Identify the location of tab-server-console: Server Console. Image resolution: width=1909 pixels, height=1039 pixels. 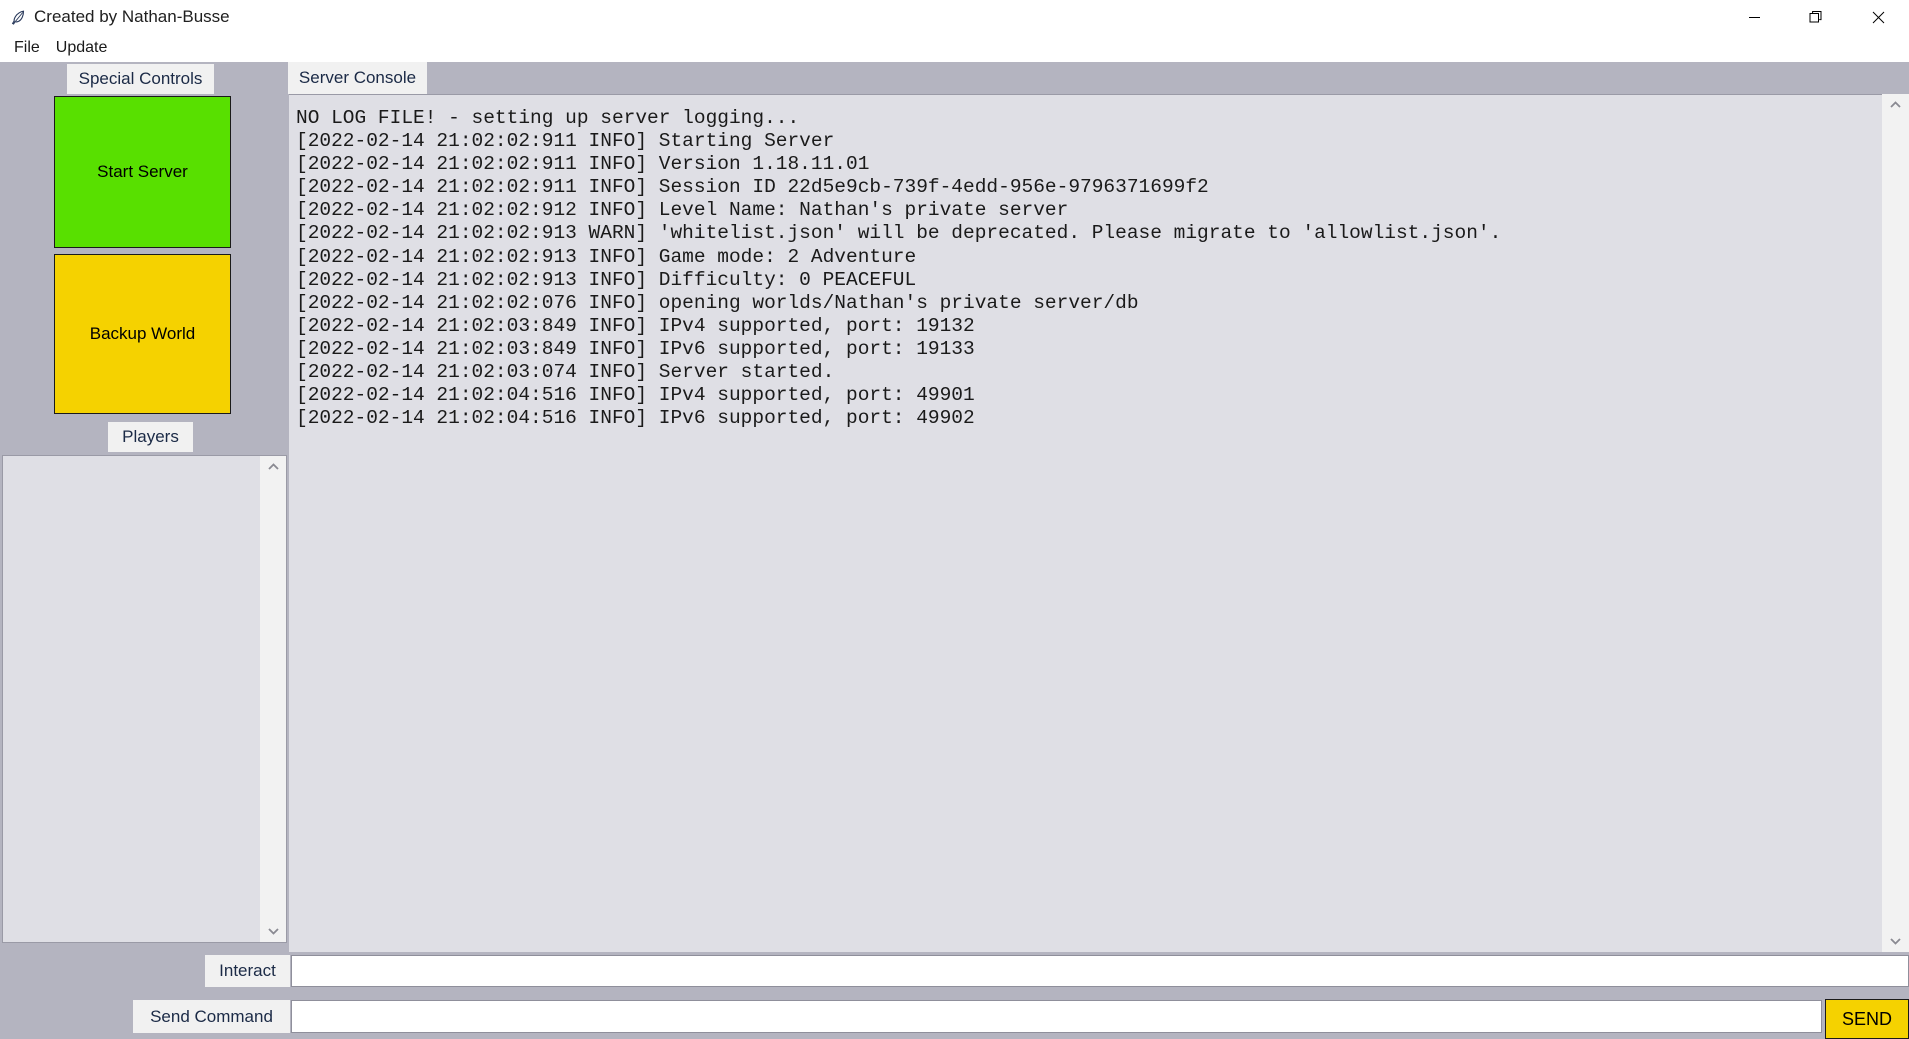
(357, 78).